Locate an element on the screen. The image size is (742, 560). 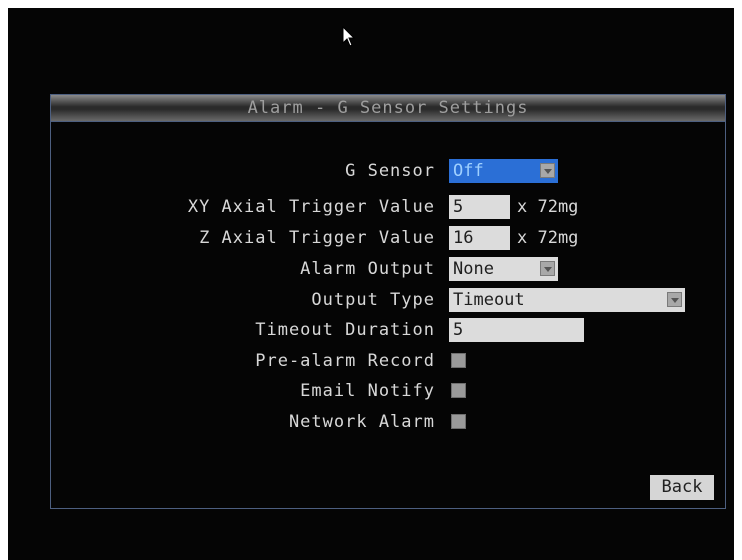
z-trigger-label: Z Axial Trigger Value is located at coordinates (317, 238).